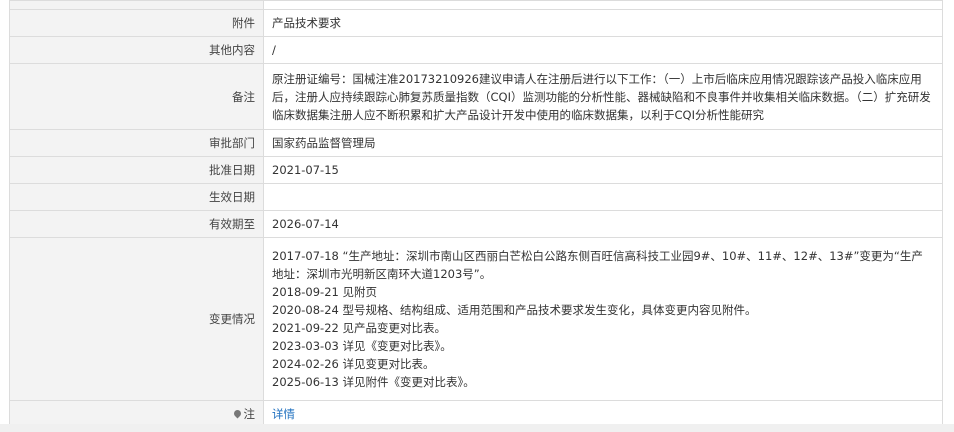 The image size is (954, 432). What do you see at coordinates (359, 328) in the screenshot?
I see `change-entry: 2021-09-22 见产品变更对比表。` at bounding box center [359, 328].